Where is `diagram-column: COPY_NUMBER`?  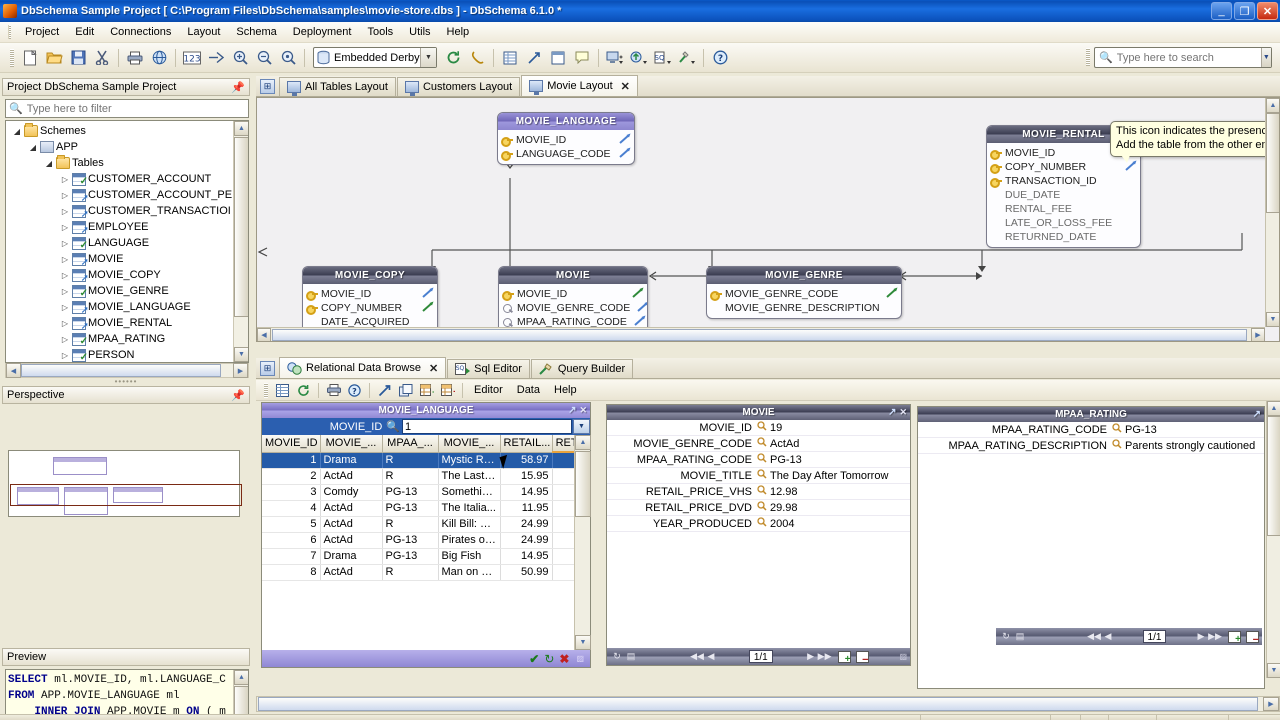 diagram-column: COPY_NUMBER is located at coordinates (1064, 167).